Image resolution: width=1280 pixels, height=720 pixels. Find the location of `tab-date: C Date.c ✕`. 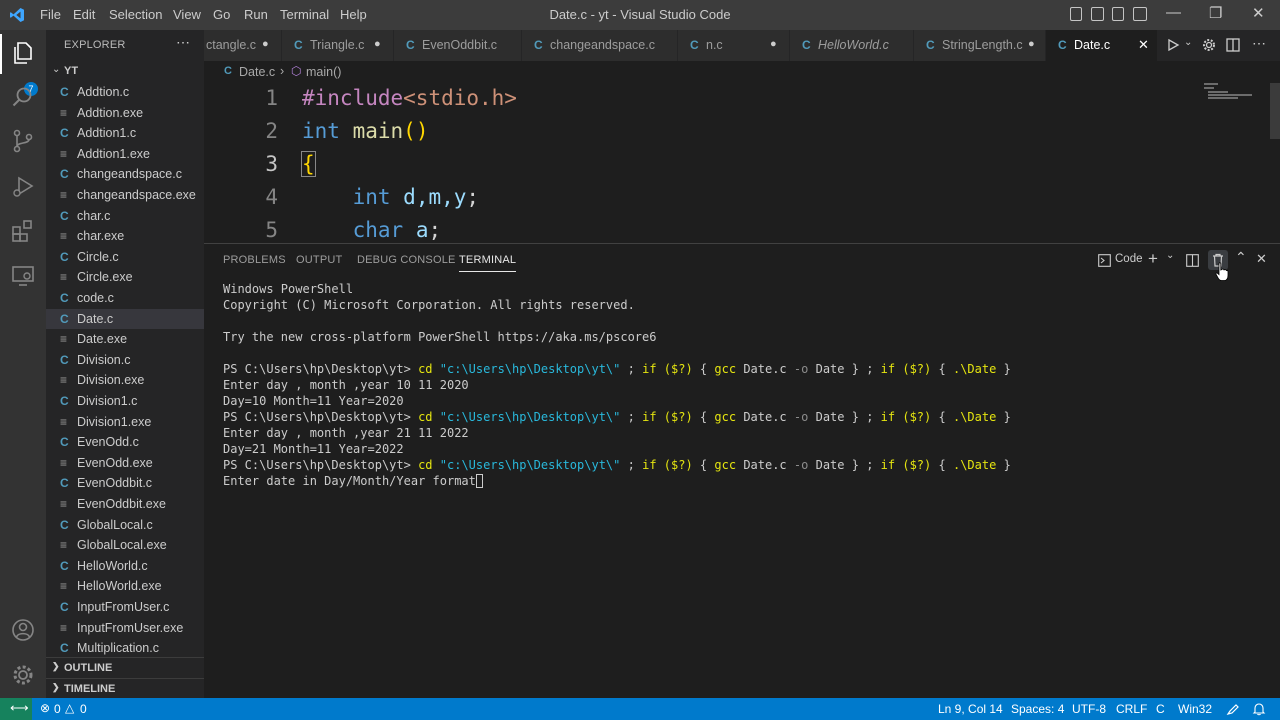

tab-date: C Date.c ✕ is located at coordinates (1102, 45).